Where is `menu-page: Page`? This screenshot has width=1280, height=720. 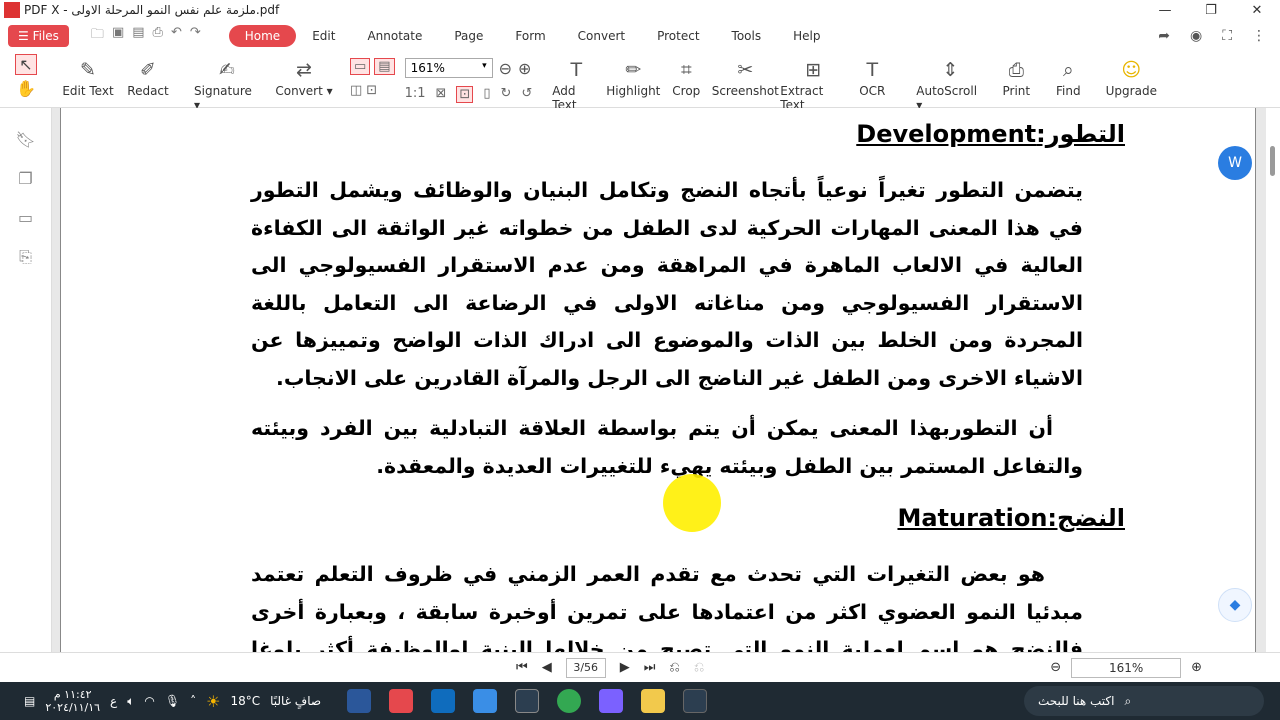
menu-page: Page is located at coordinates (468, 36).